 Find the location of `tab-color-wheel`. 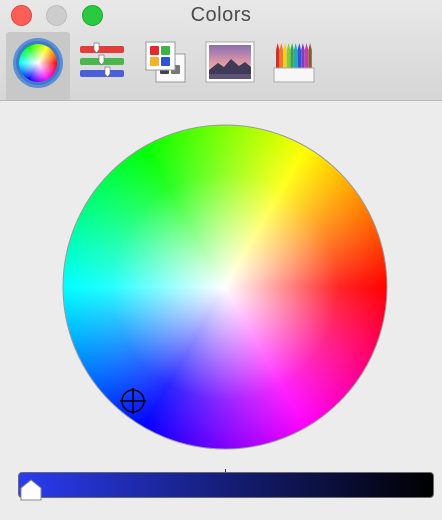

tab-color-wheel is located at coordinates (38, 66).